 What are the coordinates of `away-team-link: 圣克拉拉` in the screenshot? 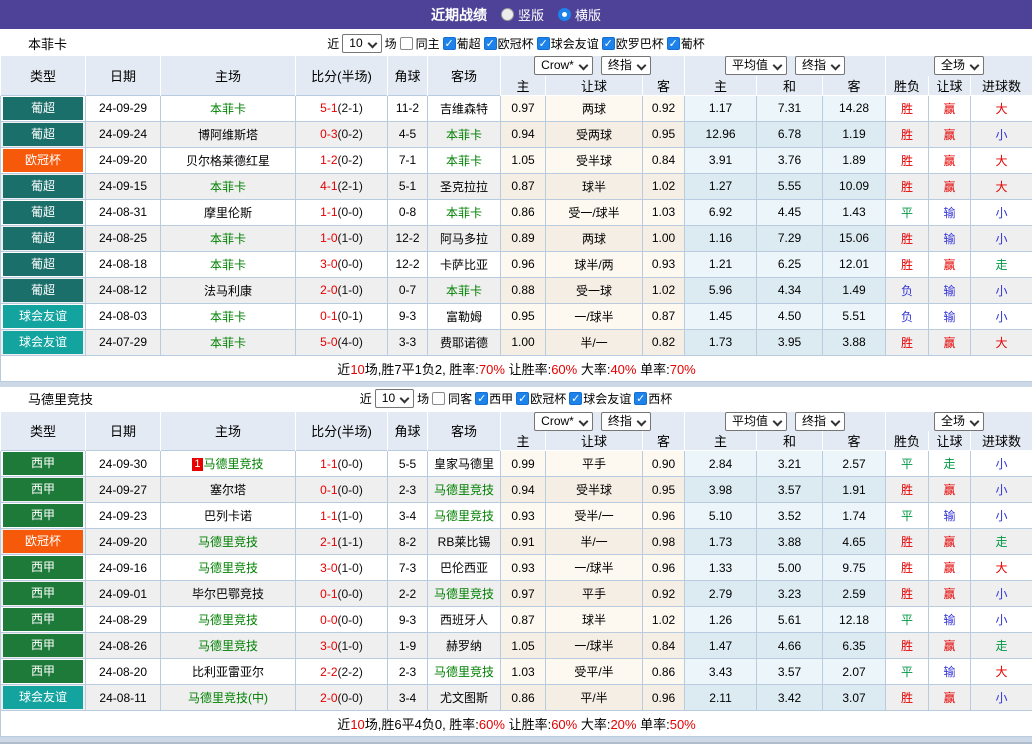 It's located at (464, 187).